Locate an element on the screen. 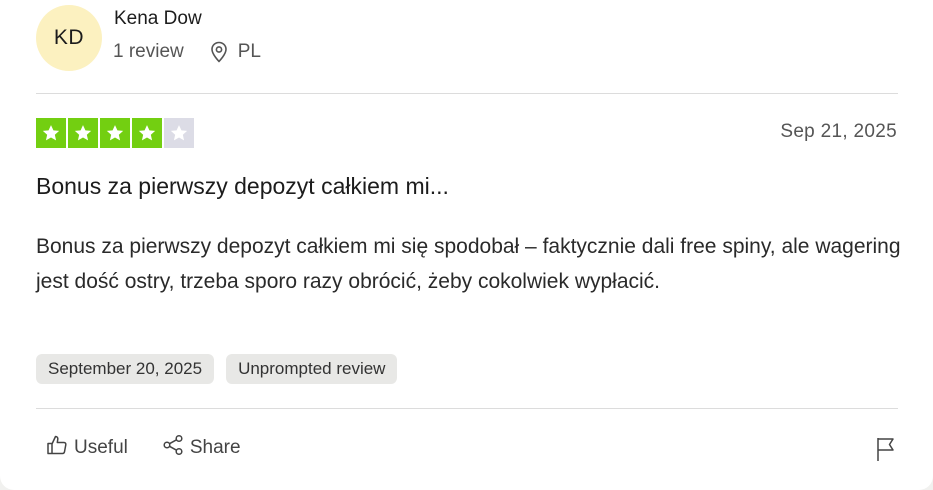 This screenshot has width=933, height=490. useful-button: Useful is located at coordinates (87, 448).